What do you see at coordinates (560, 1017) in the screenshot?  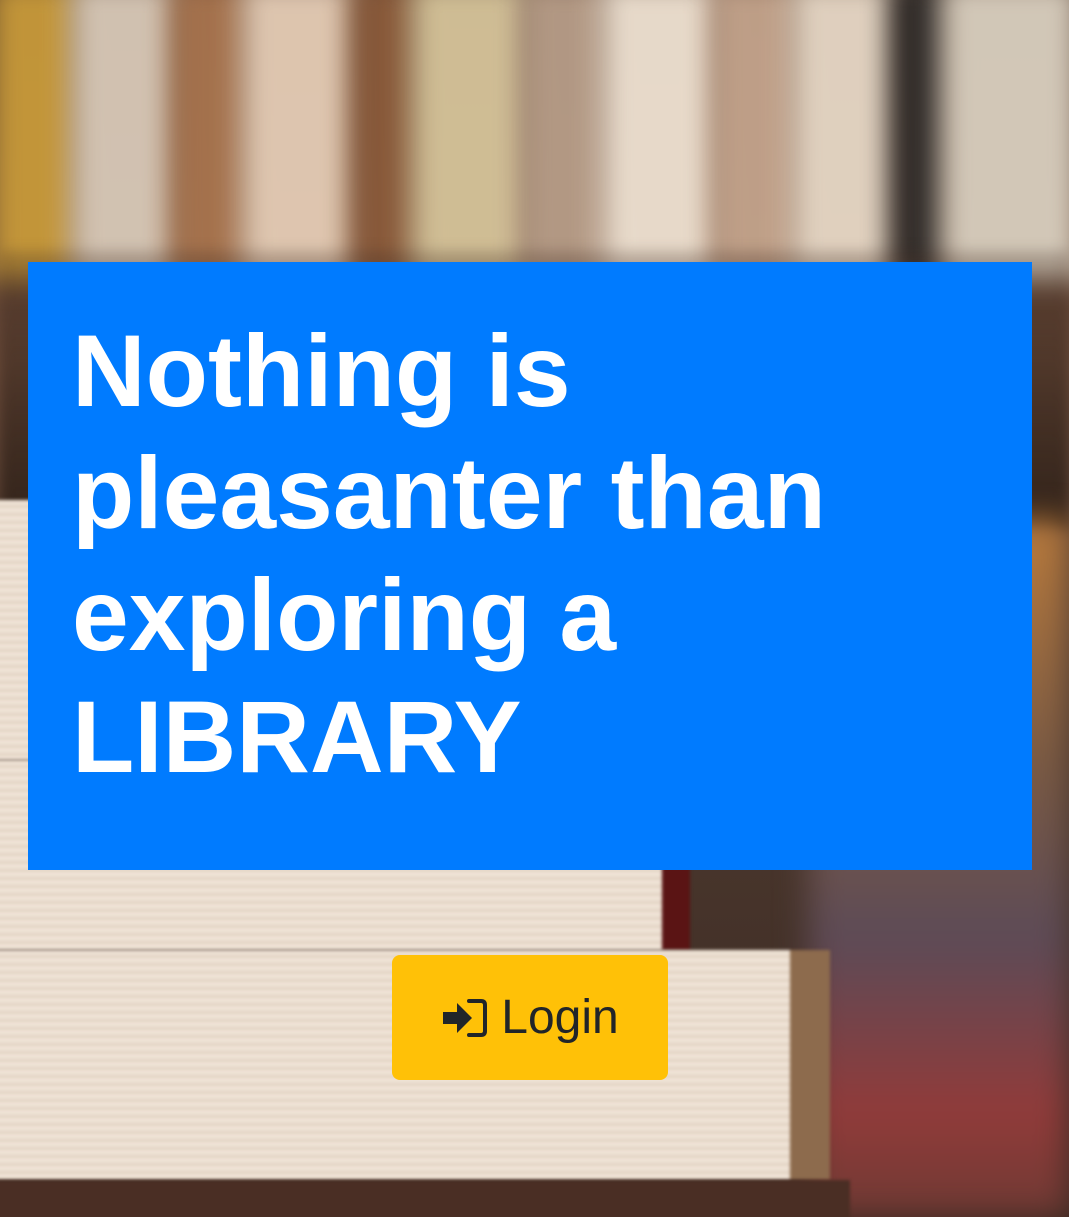 I see `login-button-label: Login` at bounding box center [560, 1017].